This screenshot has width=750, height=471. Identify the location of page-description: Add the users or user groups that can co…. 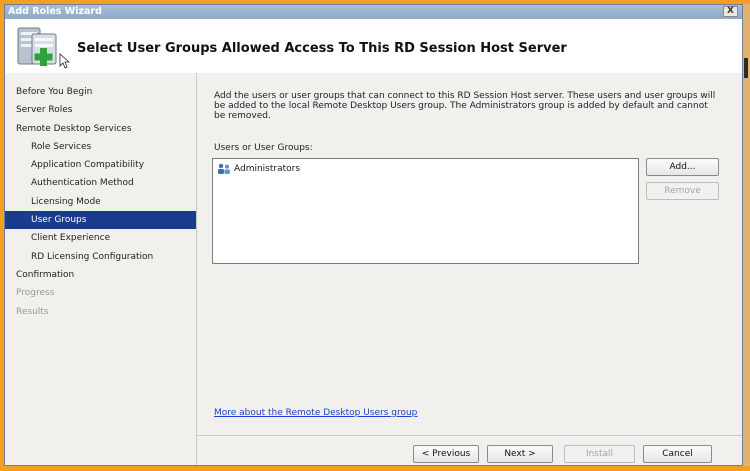
(465, 106).